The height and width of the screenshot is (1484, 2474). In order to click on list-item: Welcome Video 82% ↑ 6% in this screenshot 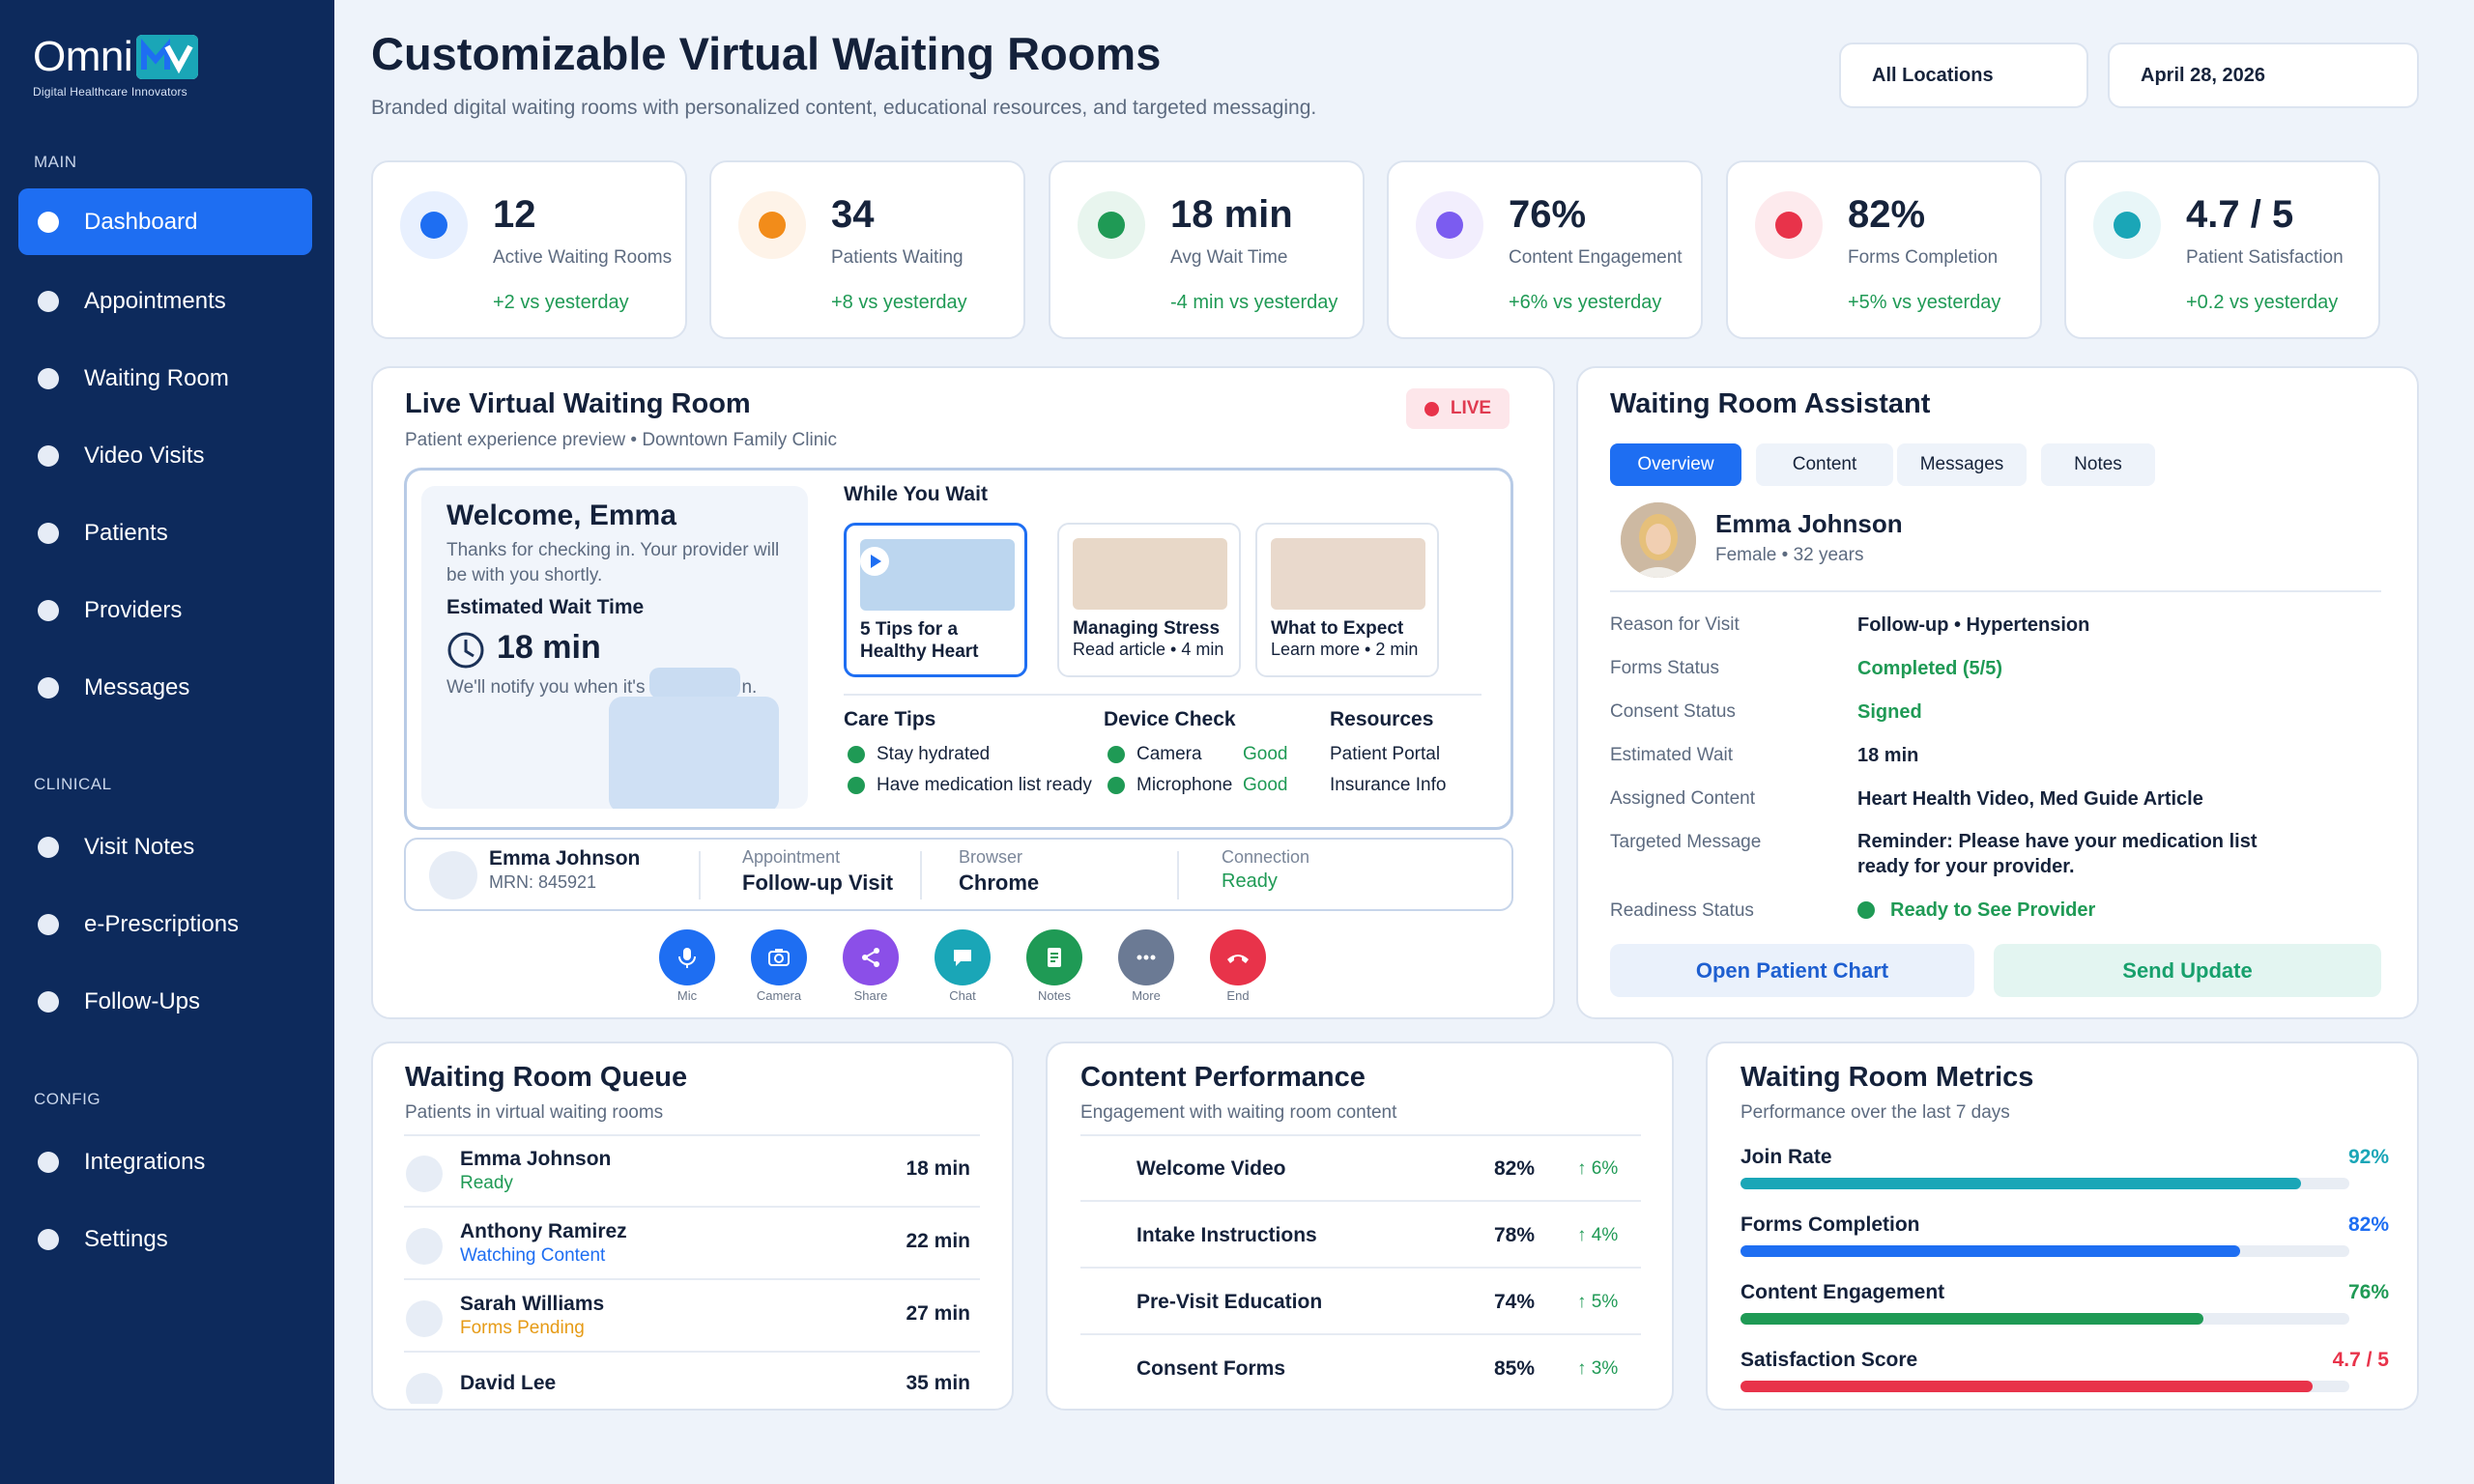, I will do `click(1361, 1169)`.